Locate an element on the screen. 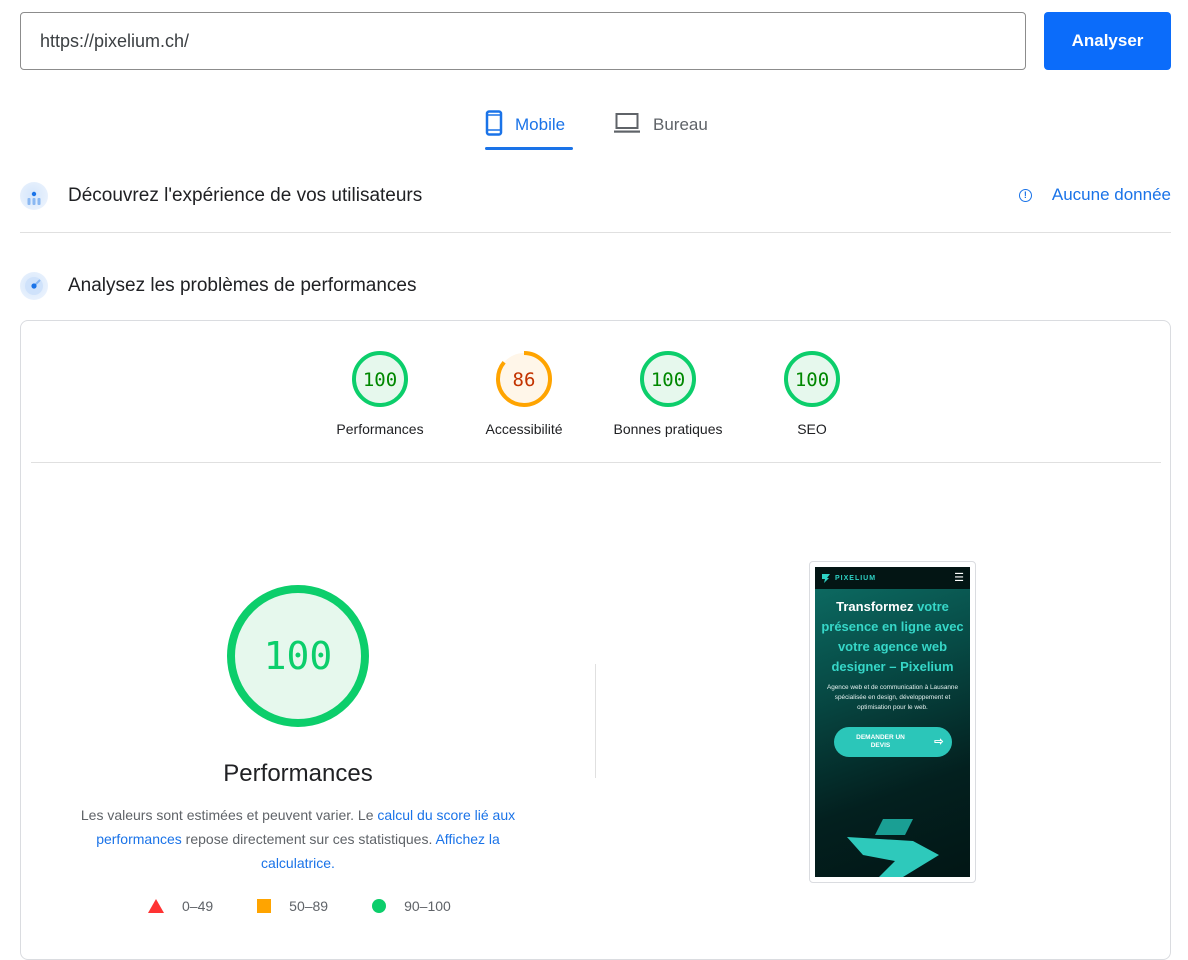  arrow-right-icon: ⇨ is located at coordinates (939, 742).